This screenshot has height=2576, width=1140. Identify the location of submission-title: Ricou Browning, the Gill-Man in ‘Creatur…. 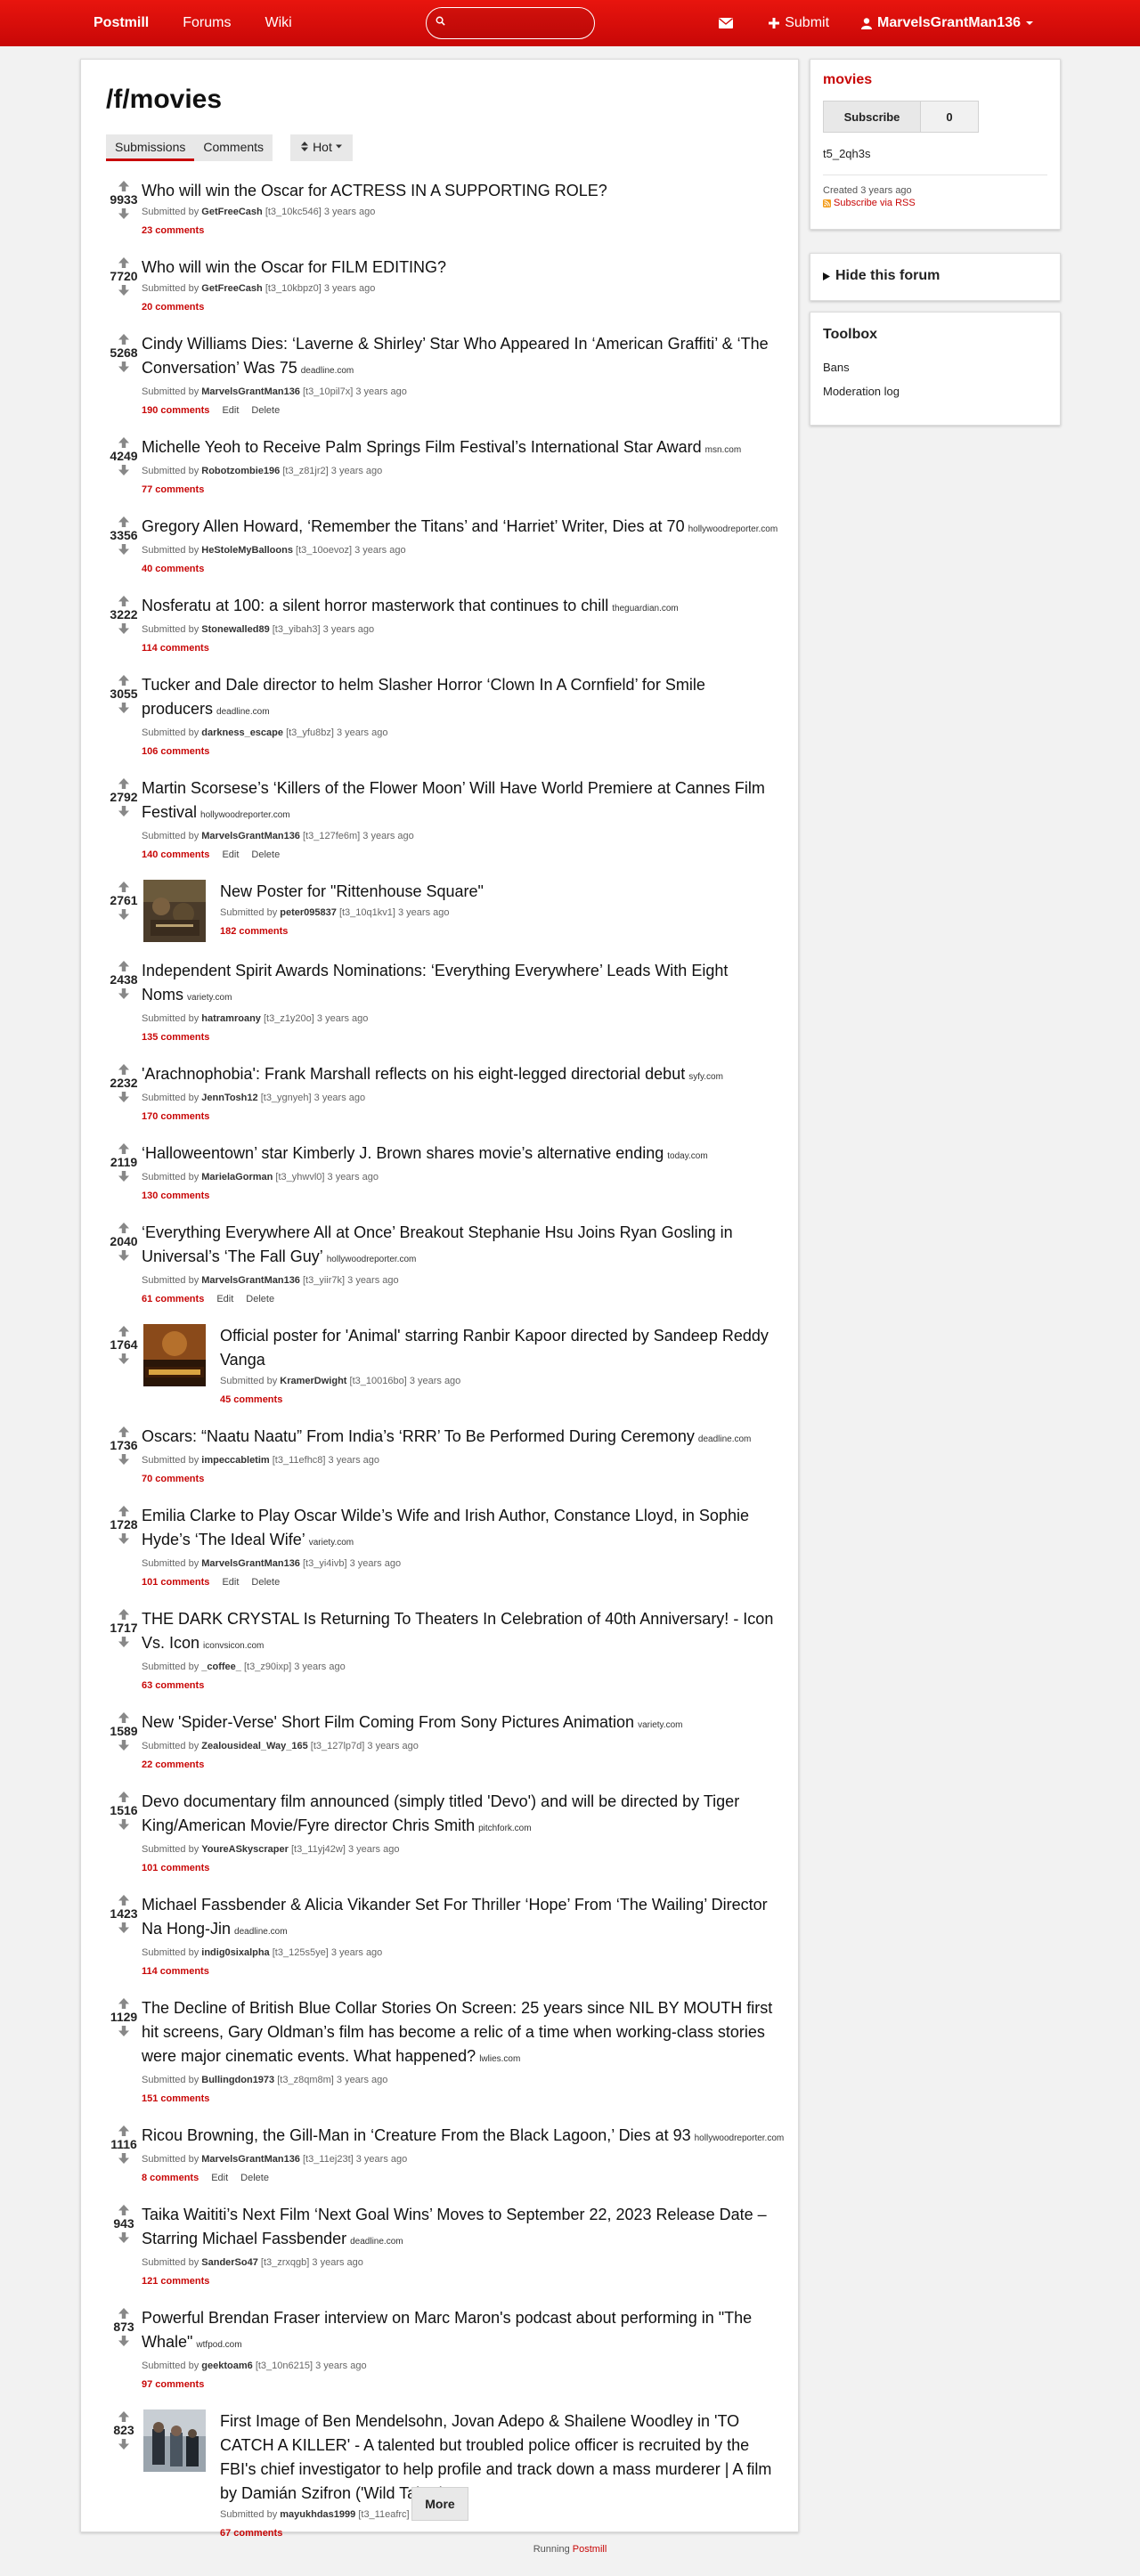
(464, 2137).